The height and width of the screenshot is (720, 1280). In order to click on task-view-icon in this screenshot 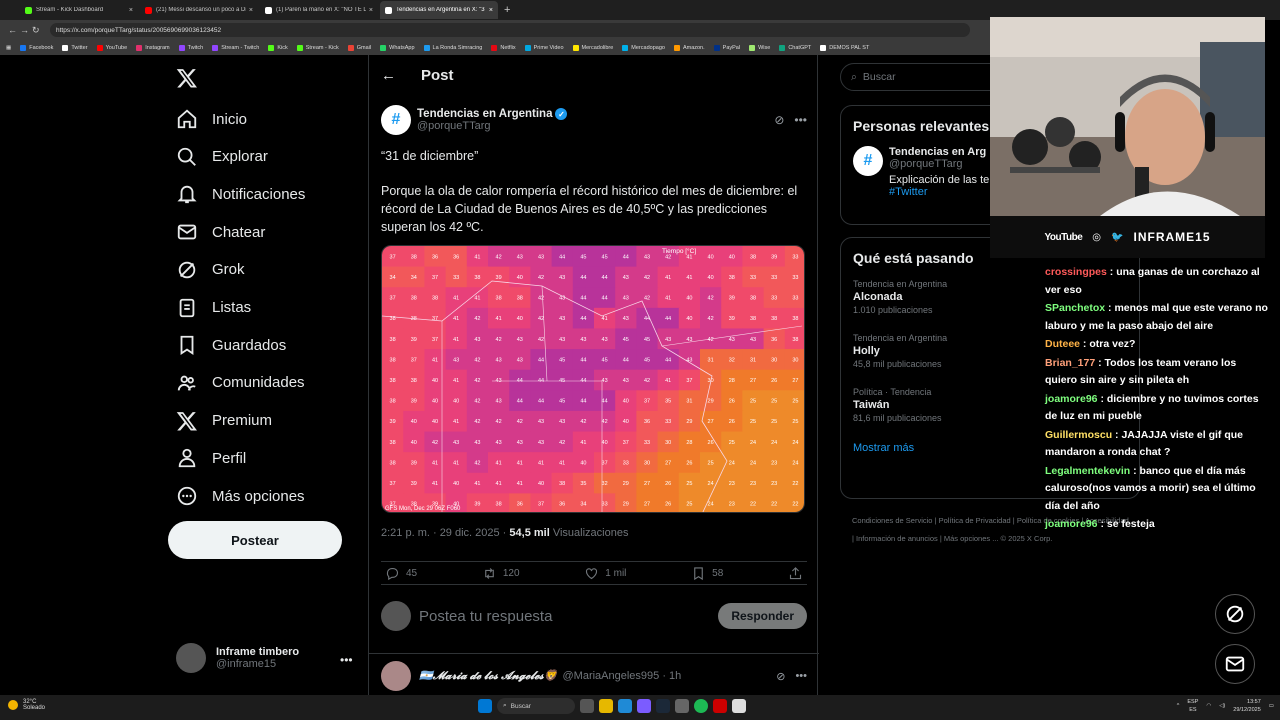, I will do `click(587, 706)`.